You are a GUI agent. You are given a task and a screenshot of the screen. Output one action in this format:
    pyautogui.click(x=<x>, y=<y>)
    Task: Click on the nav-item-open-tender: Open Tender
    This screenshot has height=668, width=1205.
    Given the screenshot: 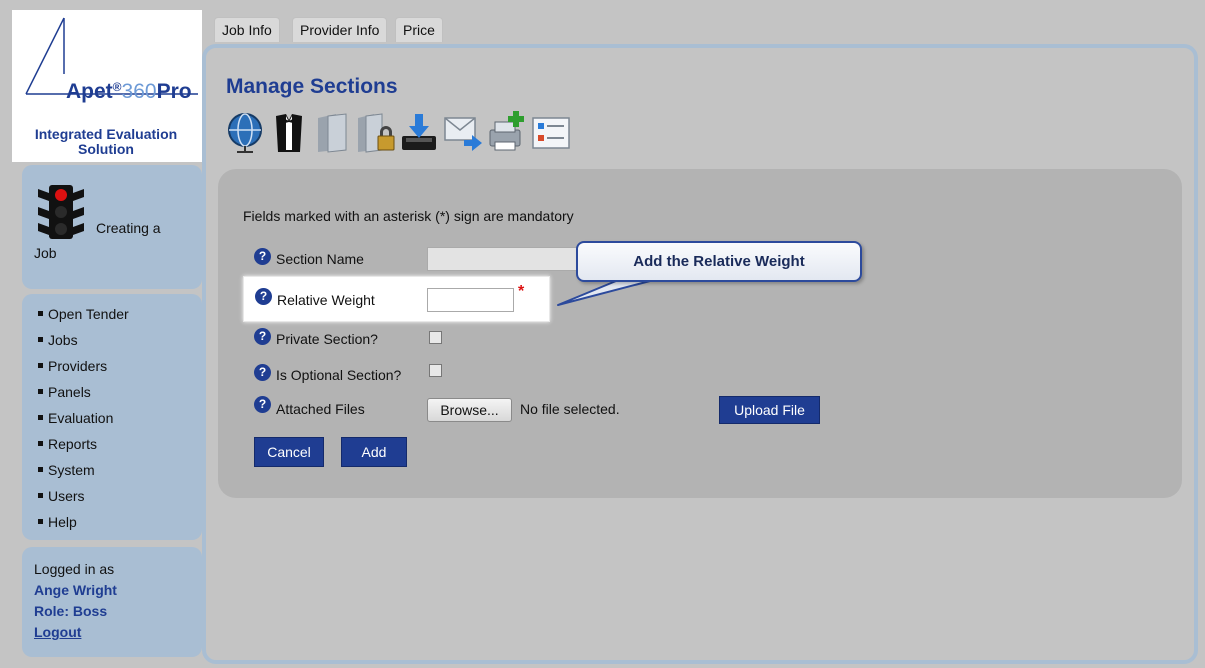 What is the action you would take?
    pyautogui.click(x=83, y=317)
    